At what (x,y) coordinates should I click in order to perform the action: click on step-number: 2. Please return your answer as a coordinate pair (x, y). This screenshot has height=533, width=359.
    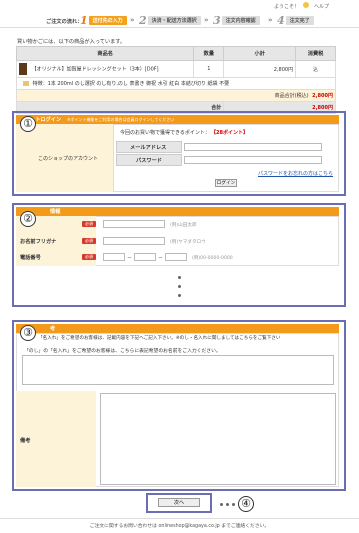
    Looking at the image, I should click on (143, 20).